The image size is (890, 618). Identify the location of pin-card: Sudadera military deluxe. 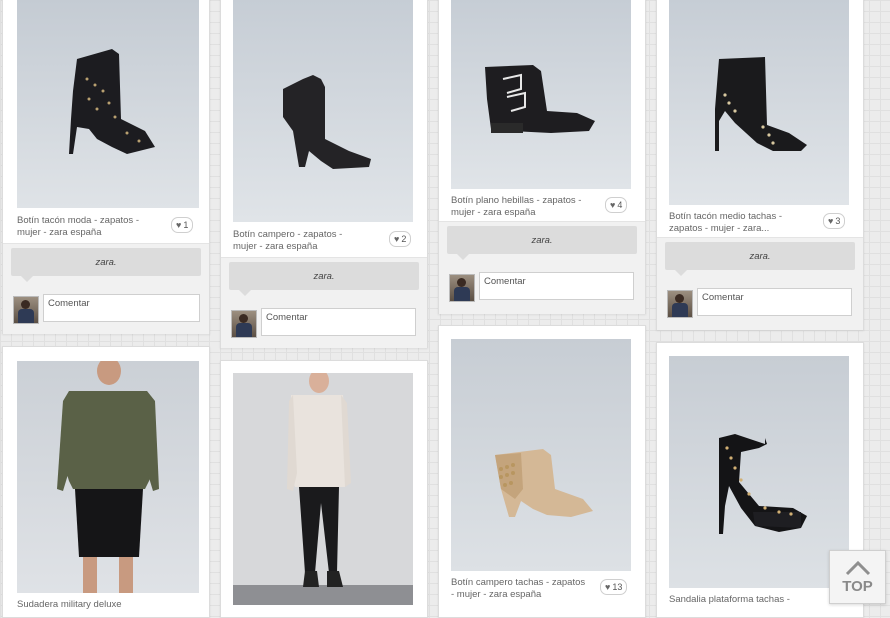
(106, 482).